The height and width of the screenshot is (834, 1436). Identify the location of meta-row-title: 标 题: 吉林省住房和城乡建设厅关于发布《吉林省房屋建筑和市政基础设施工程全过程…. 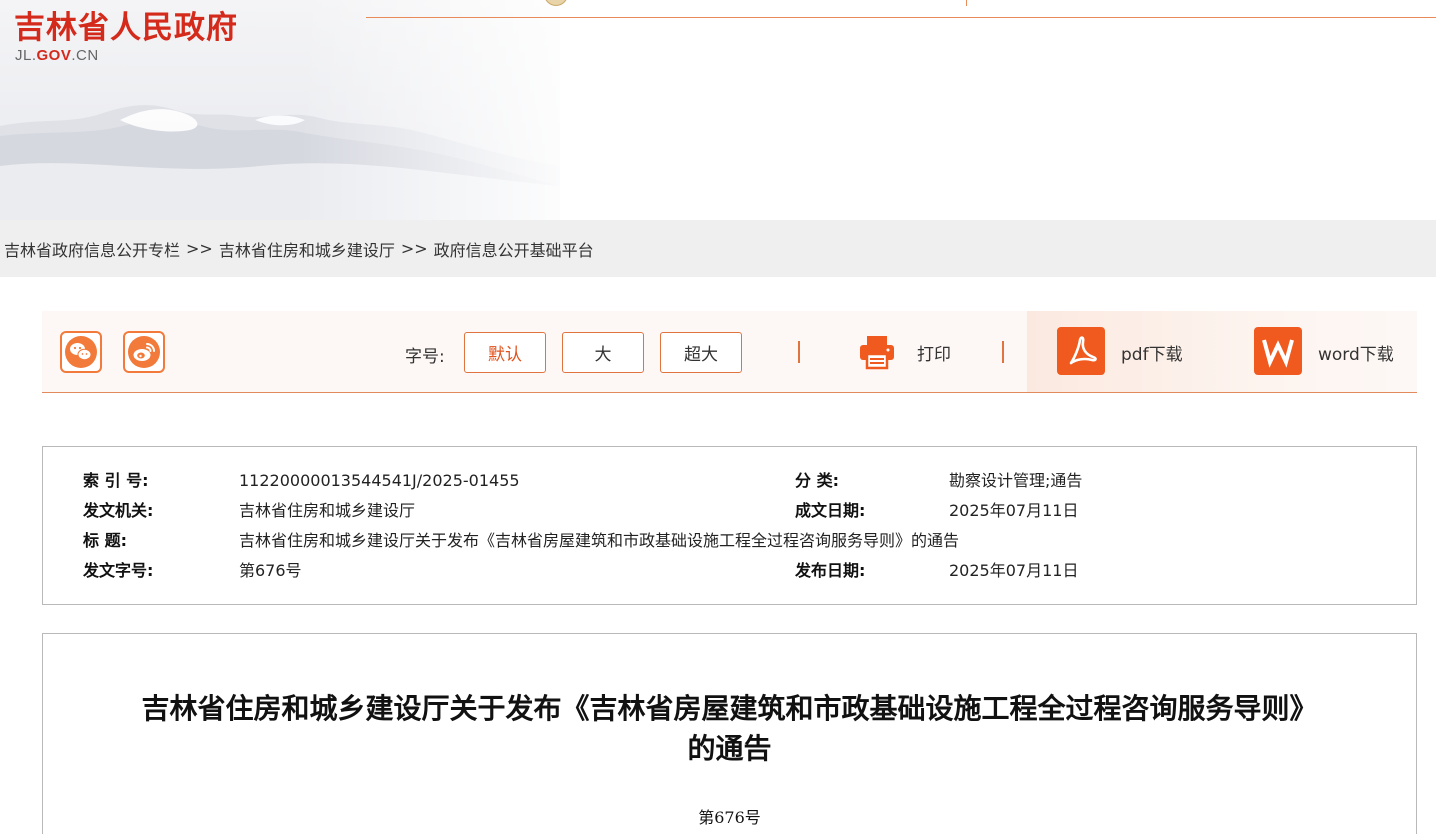
(733, 541).